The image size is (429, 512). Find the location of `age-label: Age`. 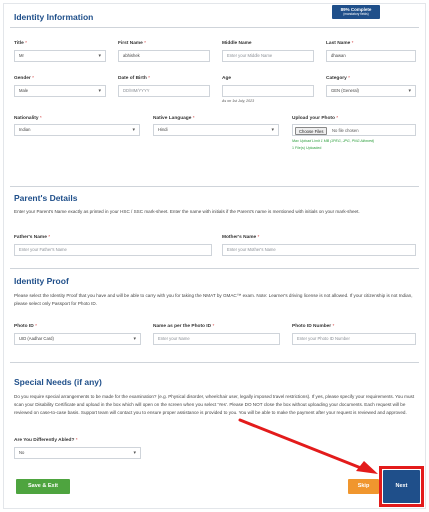

age-label: Age is located at coordinates (227, 78).